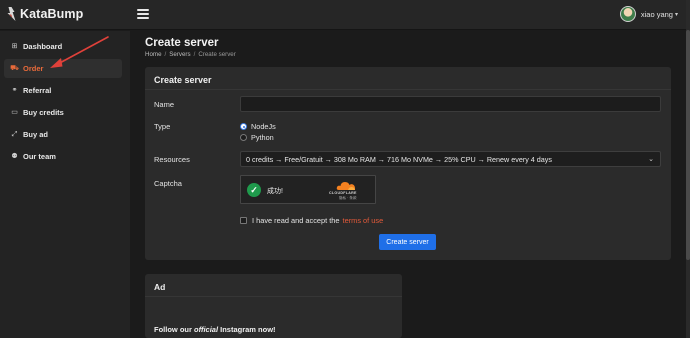  What do you see at coordinates (14, 156) in the screenshot?
I see `team-icon: ⚉` at bounding box center [14, 156].